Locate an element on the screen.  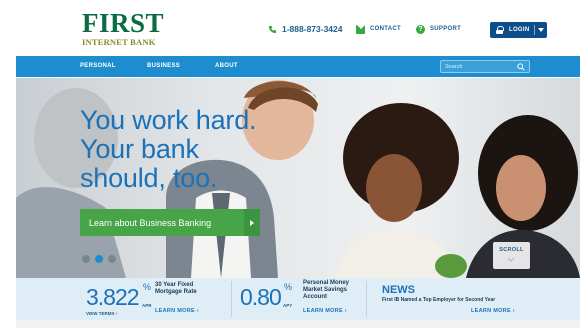
login-button: LOGIN is located at coordinates (518, 30).